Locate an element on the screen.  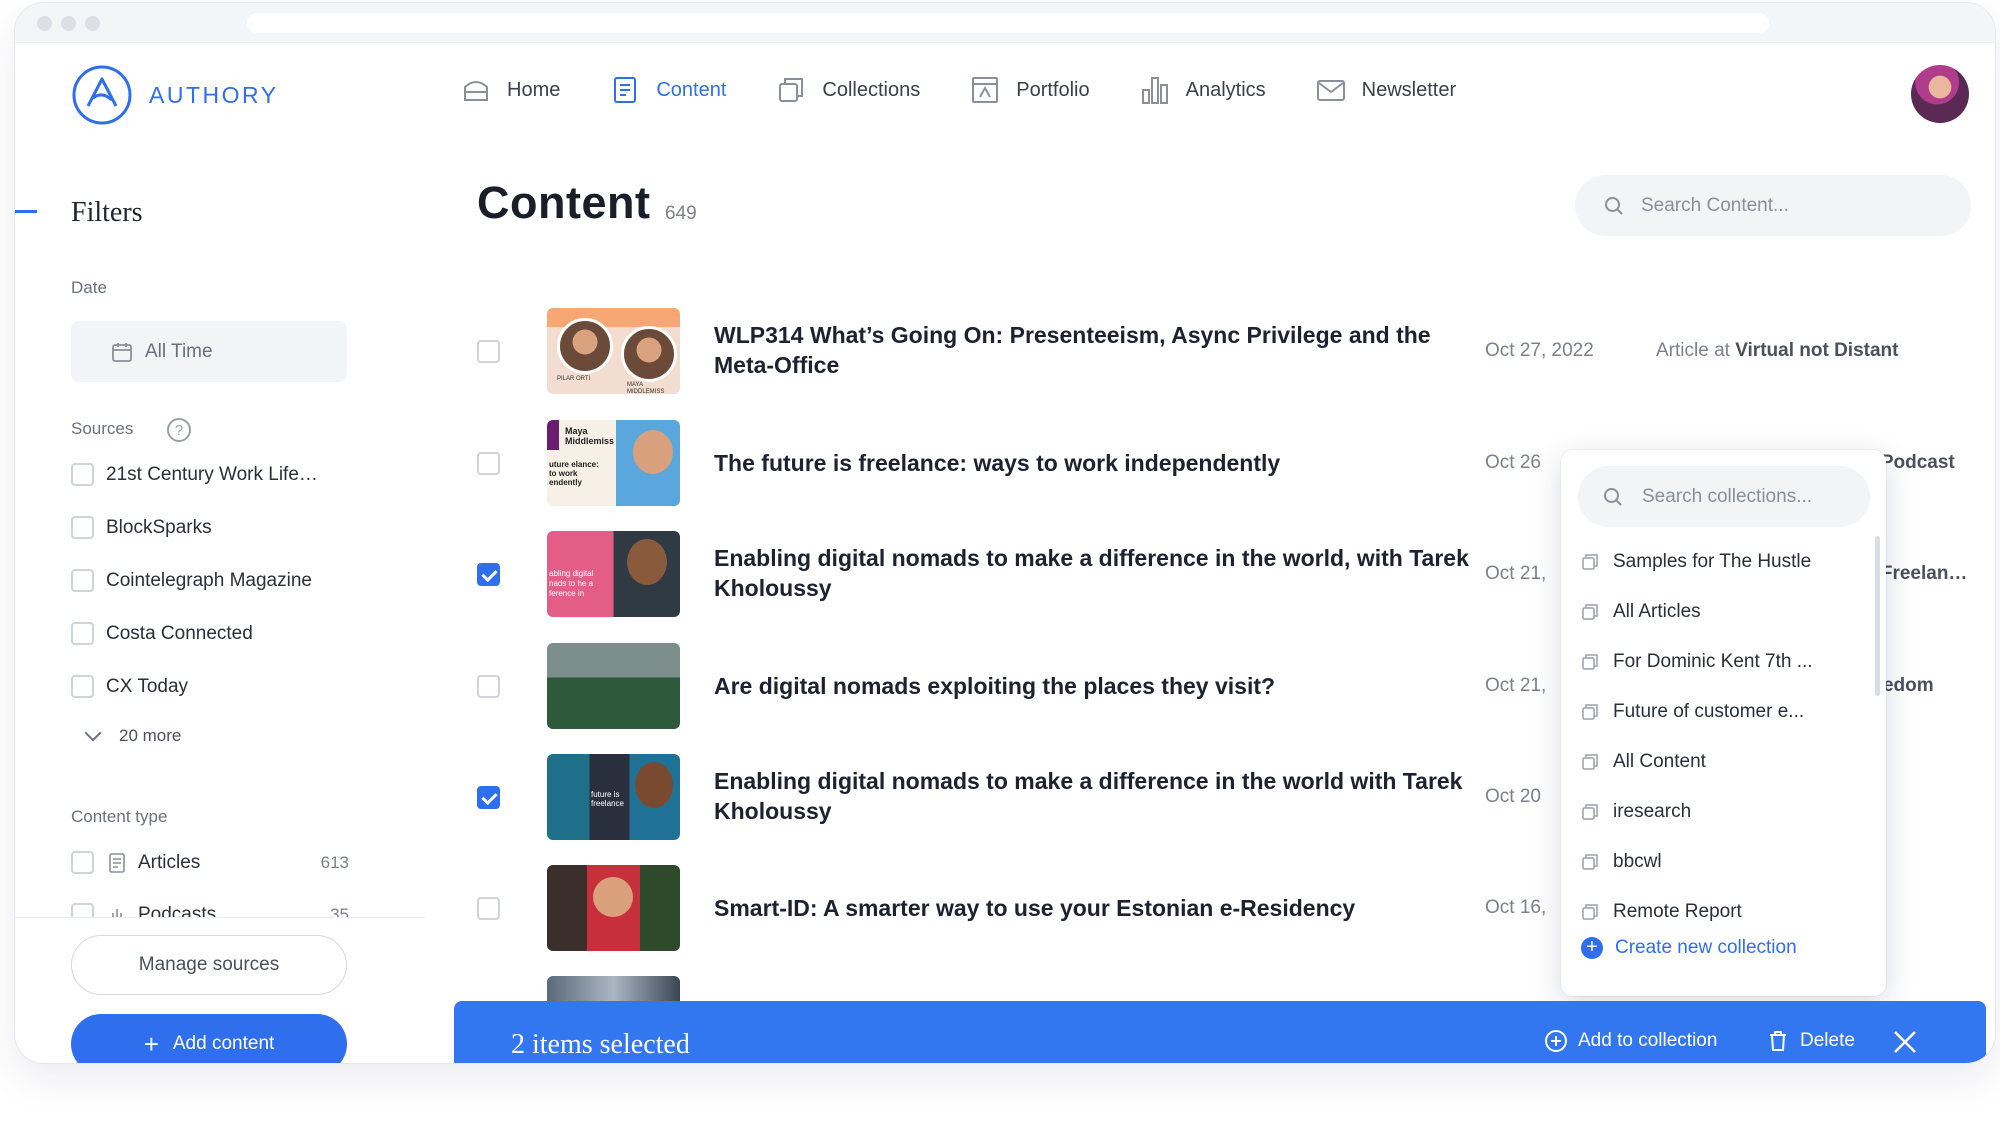
nav-label: Portfolio is located at coordinates (1053, 89).